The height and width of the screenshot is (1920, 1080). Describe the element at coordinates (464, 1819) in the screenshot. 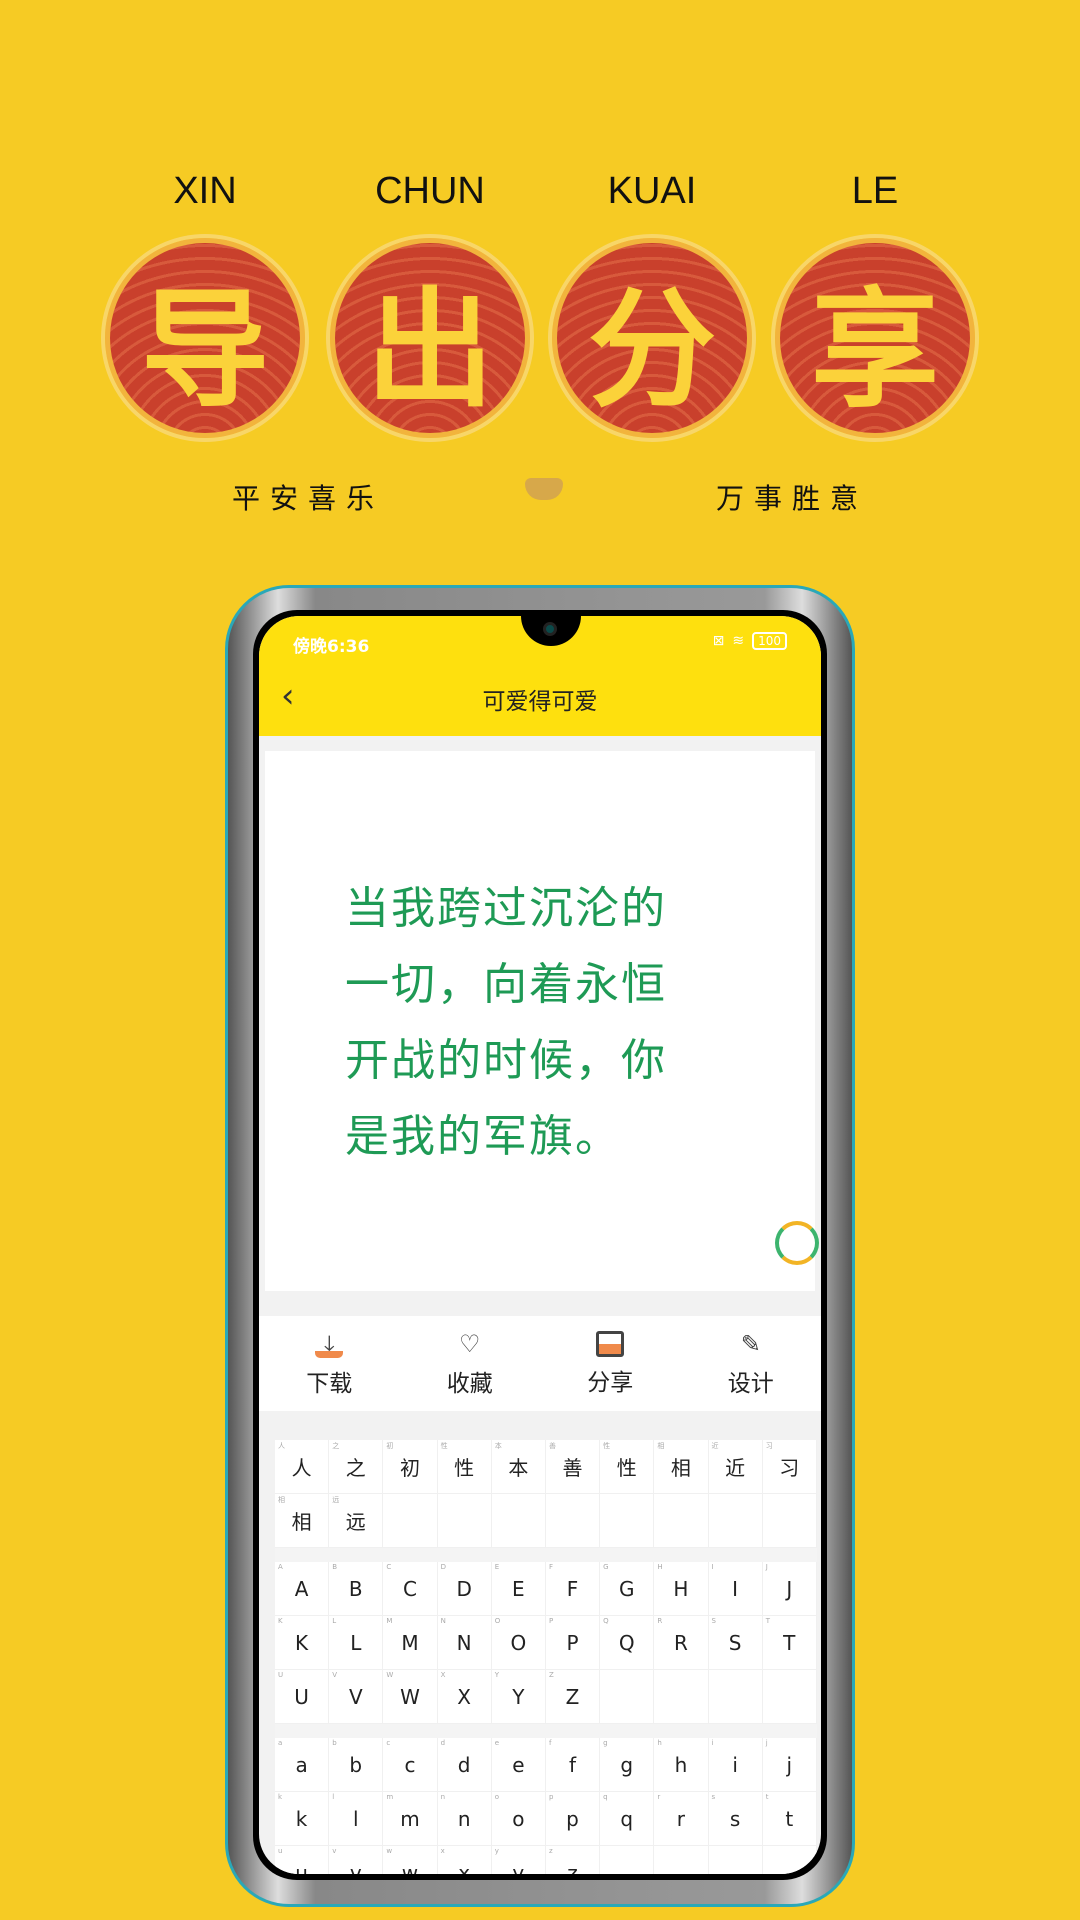

I see `glyph-cell: nn` at that location.